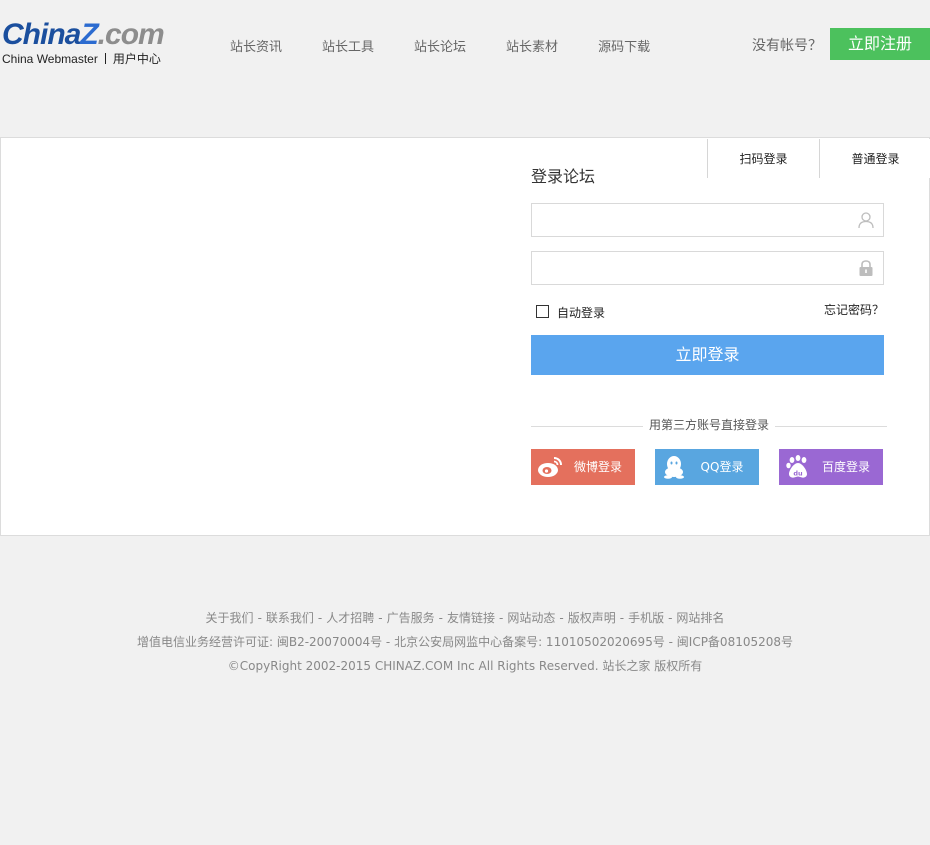  What do you see at coordinates (845, 467) in the screenshot?
I see `baidu-login-label: 百度登录` at bounding box center [845, 467].